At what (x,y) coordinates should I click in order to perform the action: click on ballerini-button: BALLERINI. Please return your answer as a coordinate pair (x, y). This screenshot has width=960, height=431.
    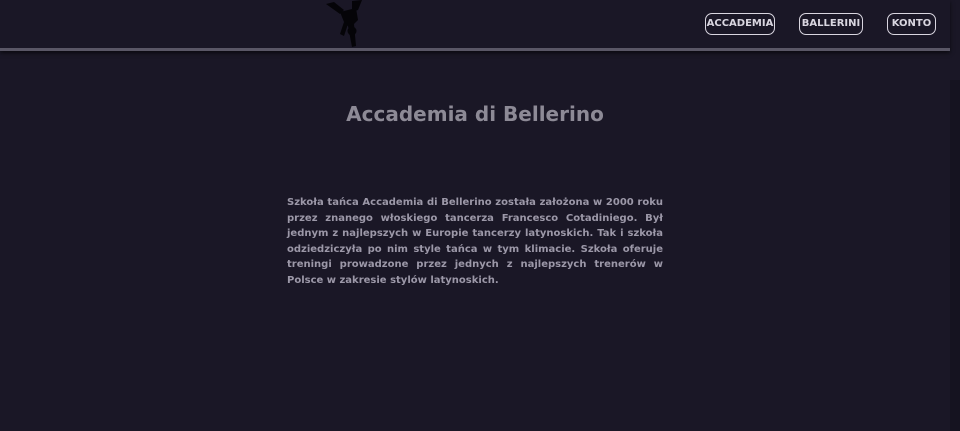
    Looking at the image, I should click on (831, 24).